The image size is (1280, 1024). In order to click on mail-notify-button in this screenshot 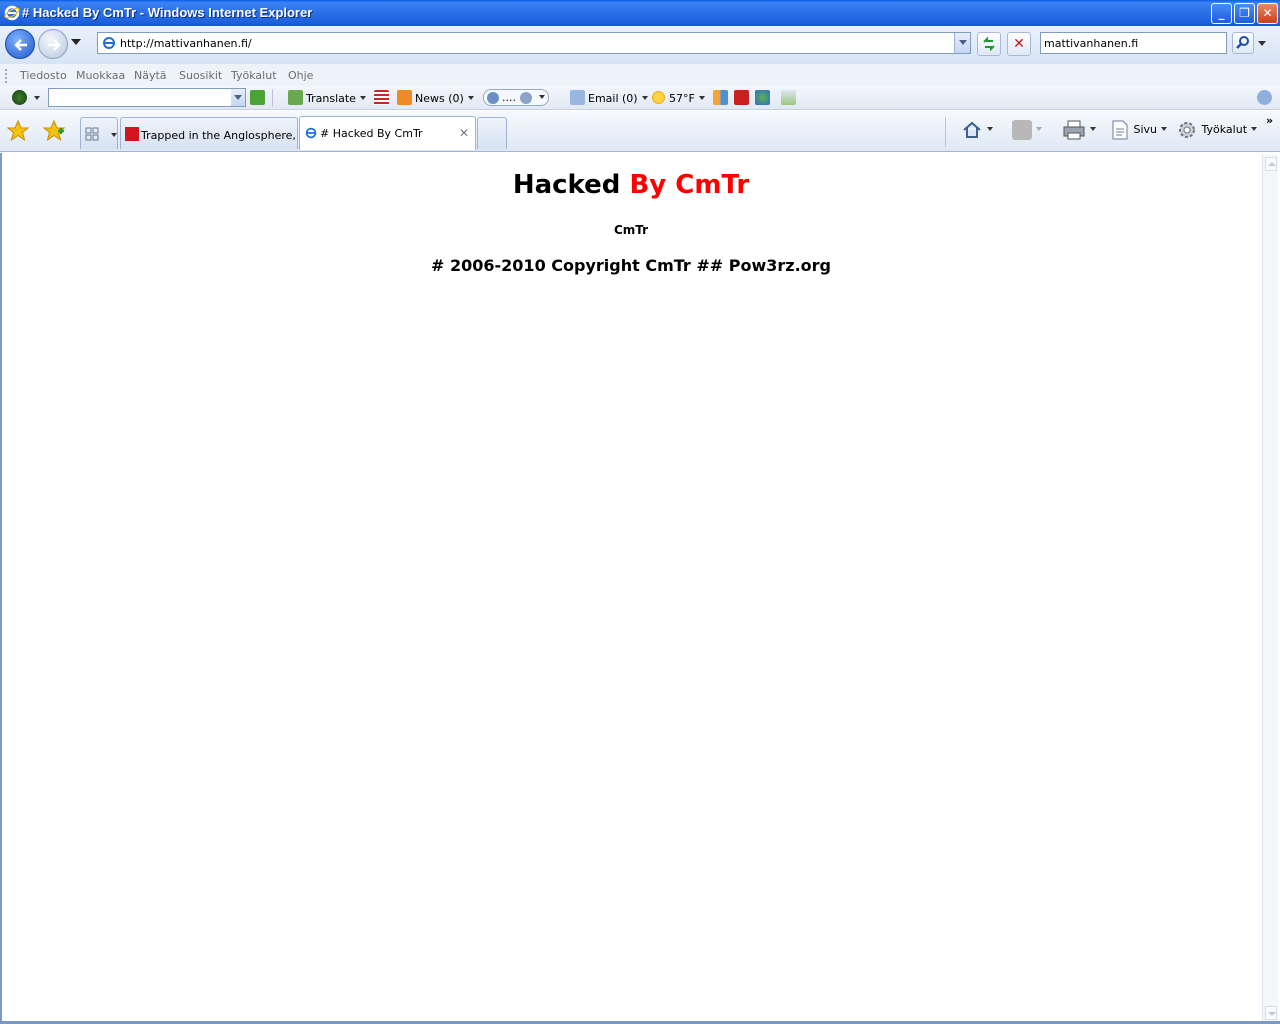, I will do `click(790, 98)`.